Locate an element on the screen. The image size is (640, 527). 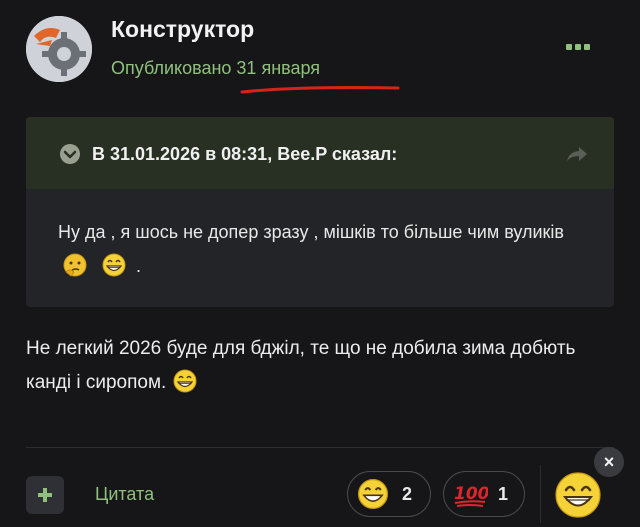
collapse-quote-icon is located at coordinates (70, 154).